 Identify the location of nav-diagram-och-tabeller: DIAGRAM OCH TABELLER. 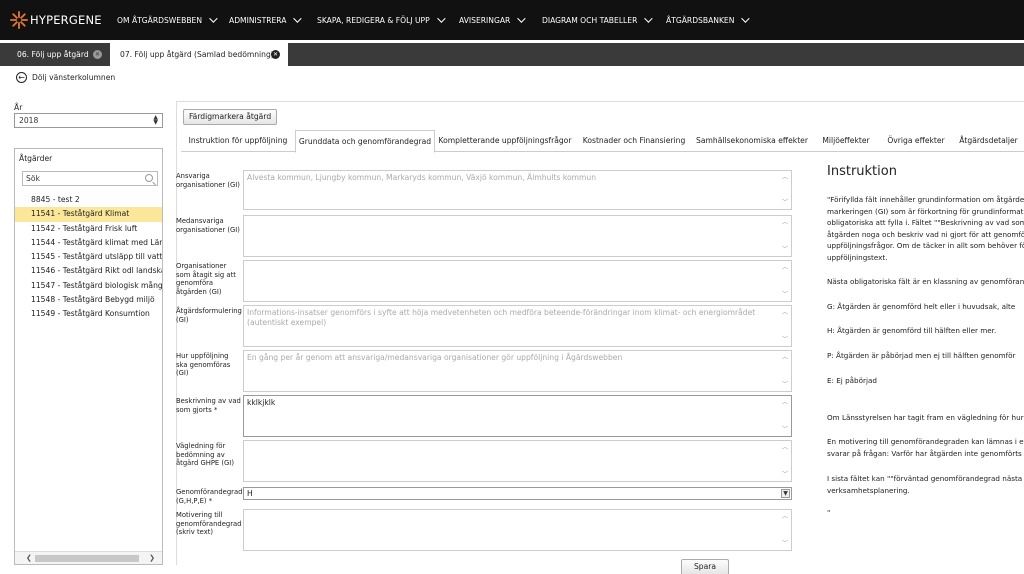
(598, 20).